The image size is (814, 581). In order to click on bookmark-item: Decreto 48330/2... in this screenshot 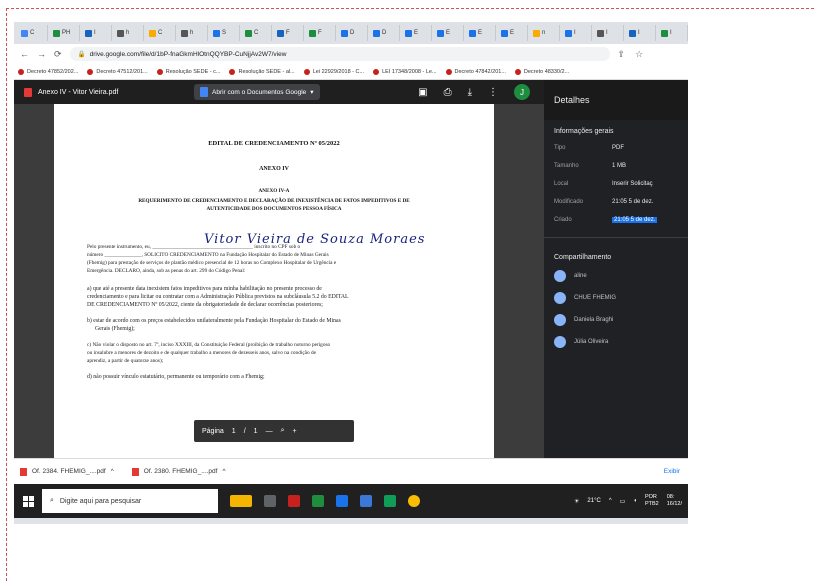, I will do `click(541, 71)`.